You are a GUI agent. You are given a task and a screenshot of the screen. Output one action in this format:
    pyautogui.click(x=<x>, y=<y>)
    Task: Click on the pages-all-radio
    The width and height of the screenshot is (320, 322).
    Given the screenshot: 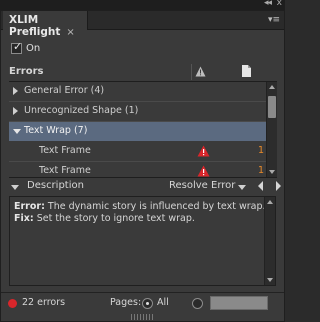 What is the action you would take?
    pyautogui.click(x=147, y=303)
    